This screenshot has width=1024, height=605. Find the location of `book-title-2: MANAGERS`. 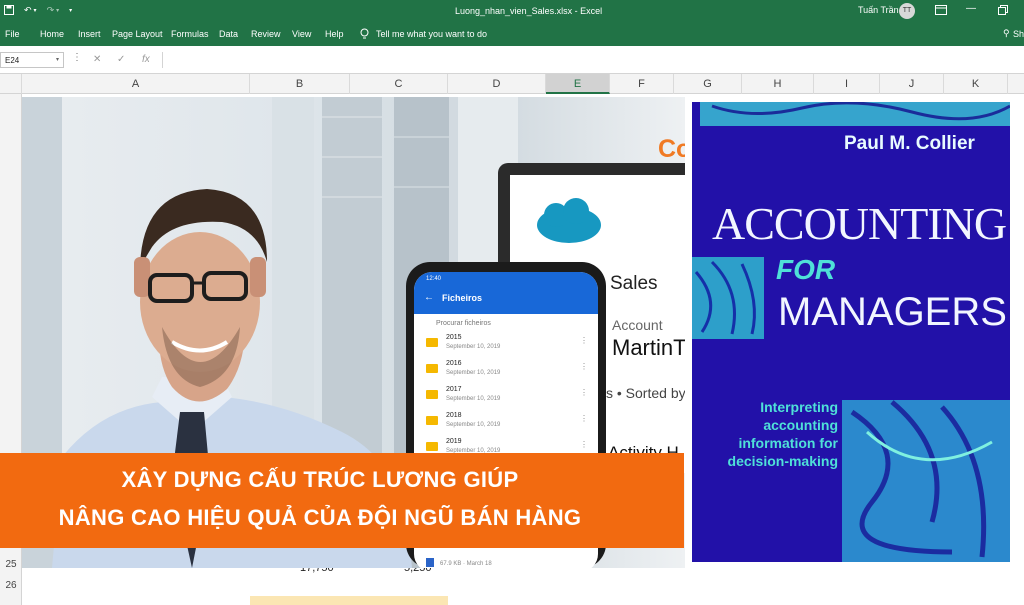

book-title-2: MANAGERS is located at coordinates (892, 312).